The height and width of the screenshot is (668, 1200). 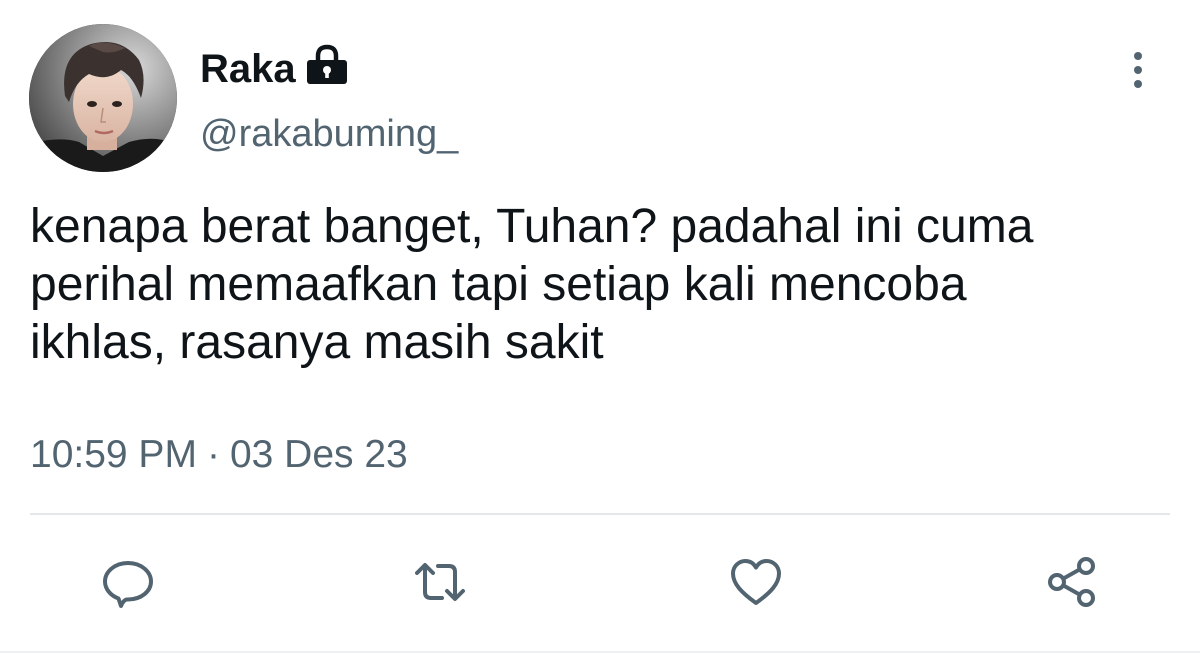 I want to click on user-handle: @rakabuming_, so click(x=329, y=134).